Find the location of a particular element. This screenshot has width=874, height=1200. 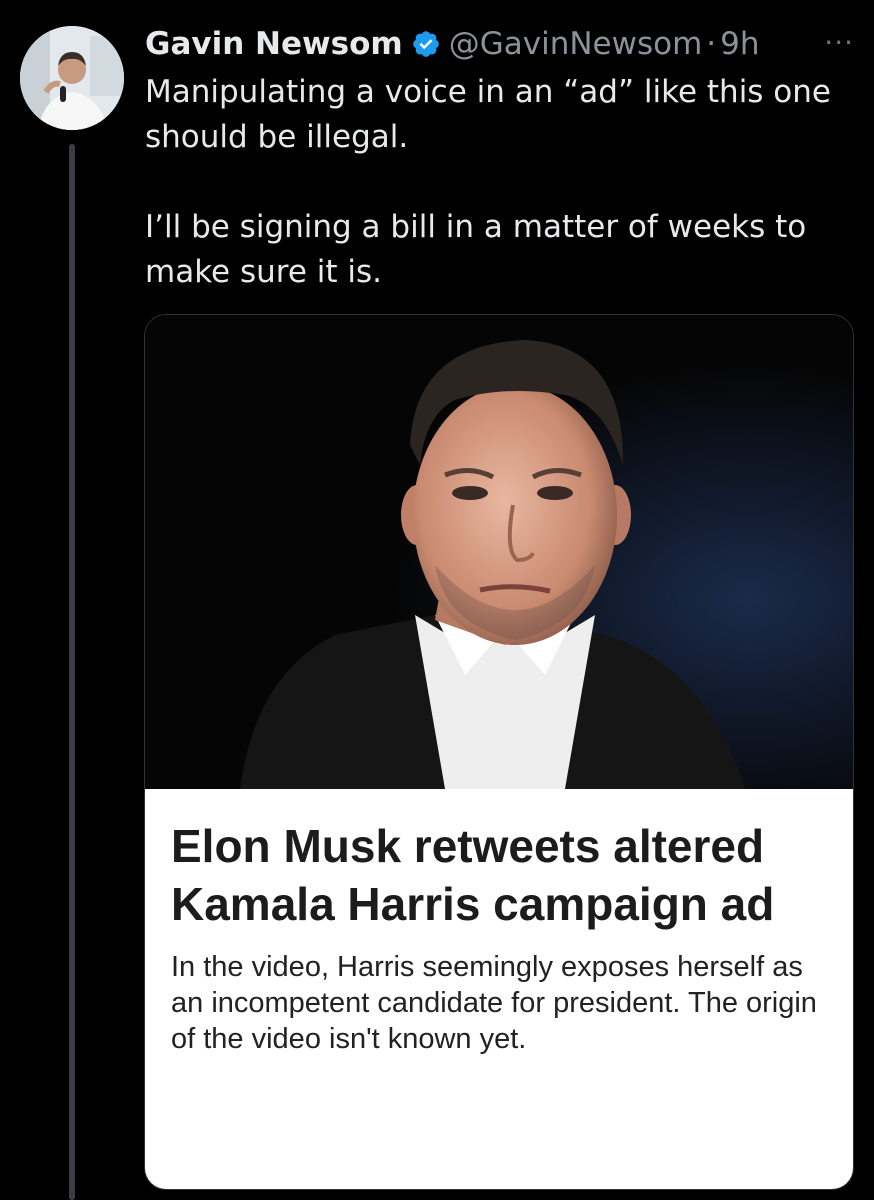

tweet-header: Gavin Newsom @GavinNewsom · 9h ··· is located at coordinates (499, 44).